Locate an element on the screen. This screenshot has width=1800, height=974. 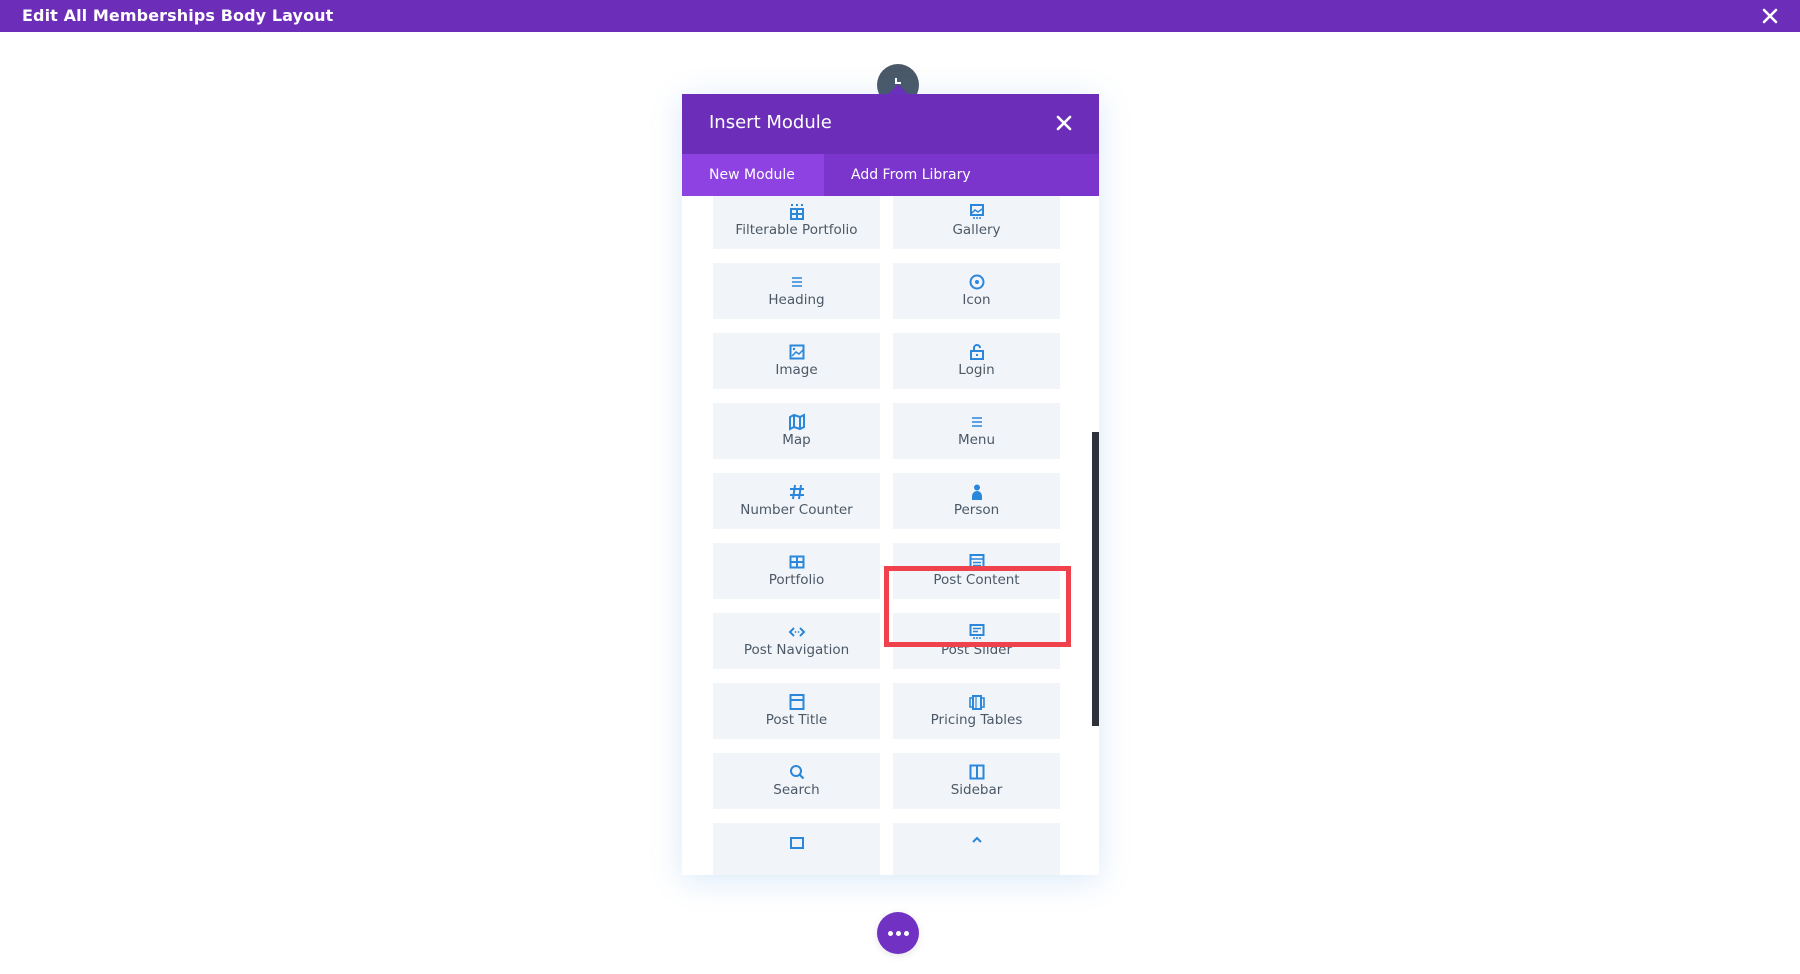
module-card-map: Map is located at coordinates (796, 431).